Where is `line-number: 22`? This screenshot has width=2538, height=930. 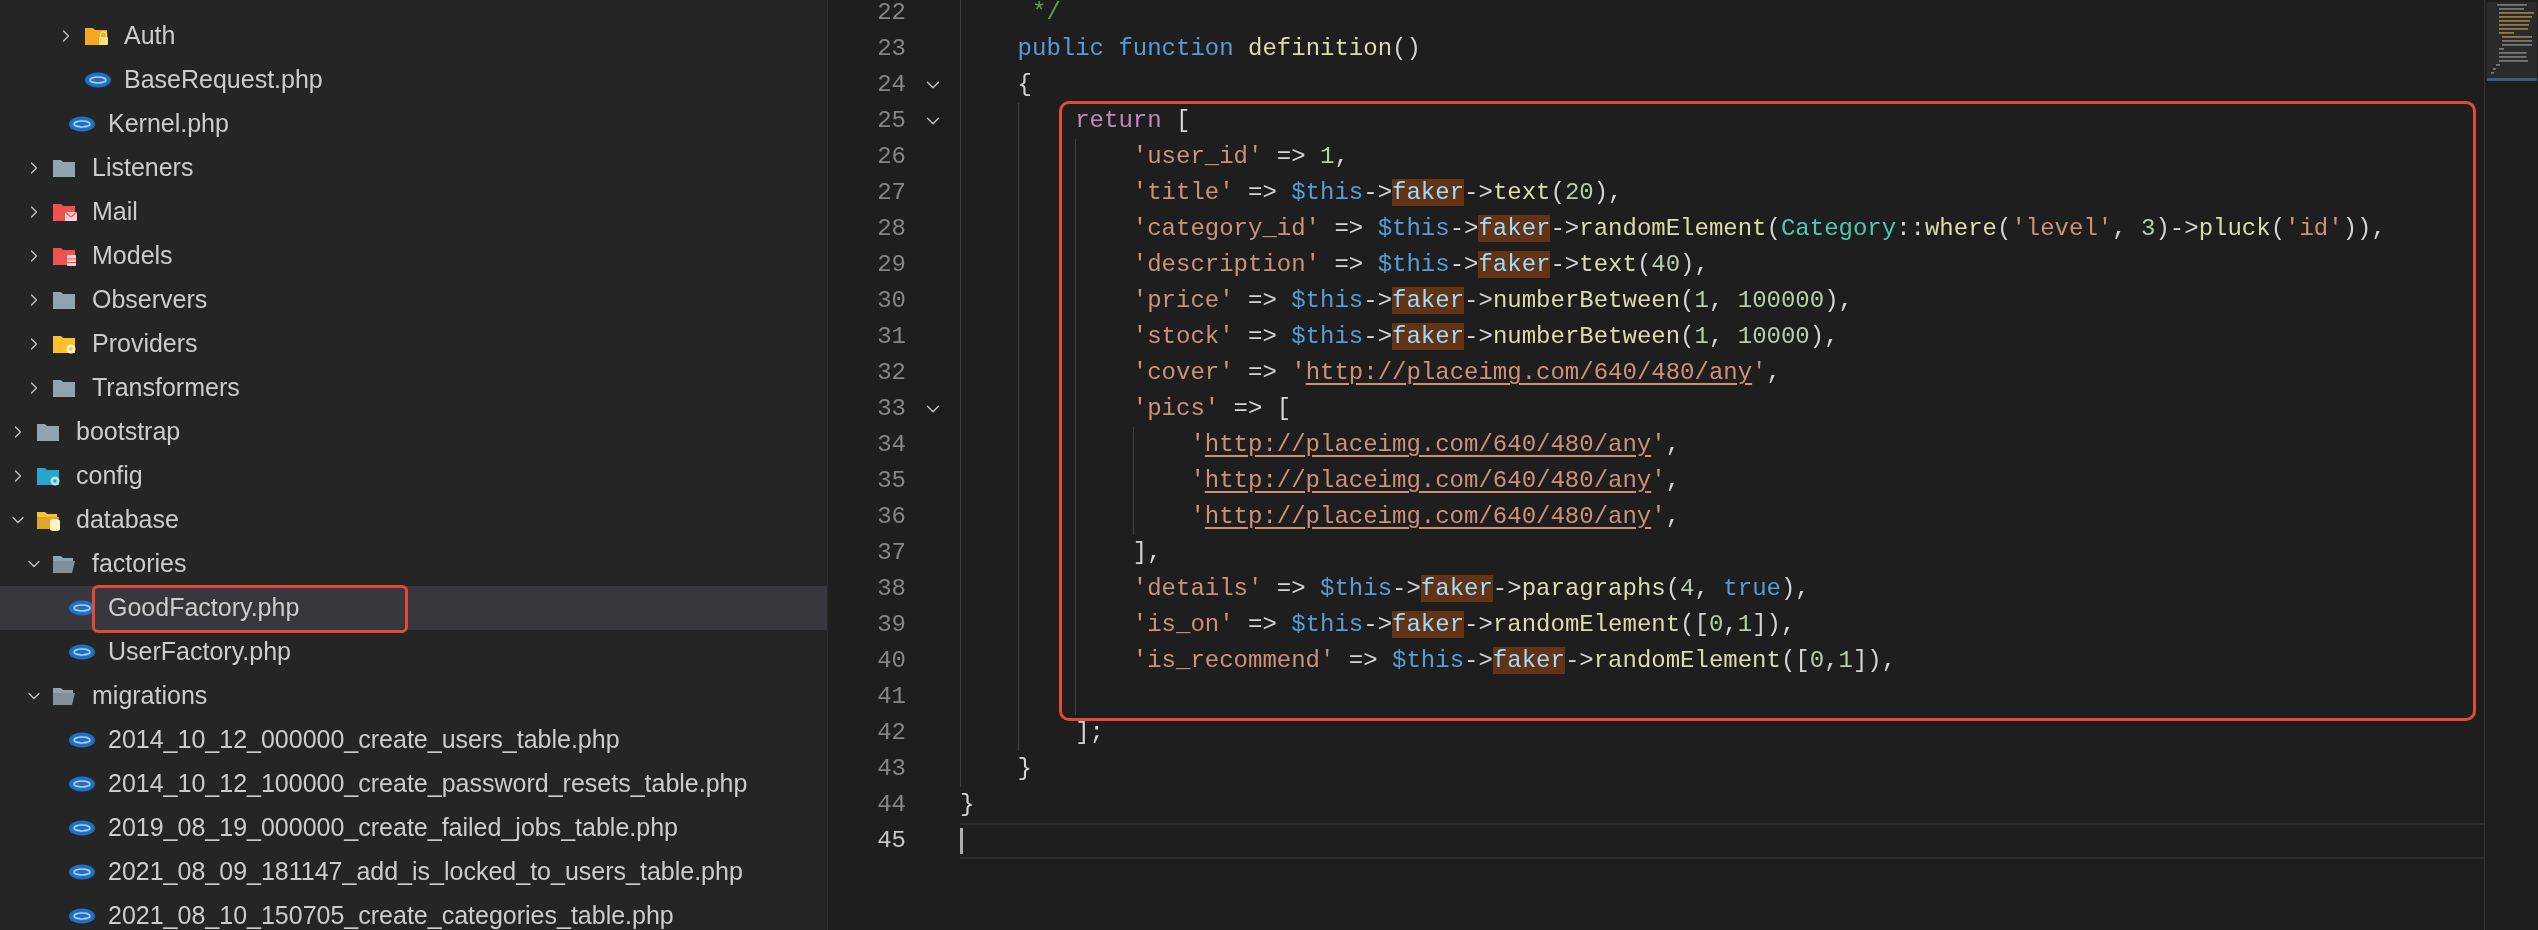
line-number: 22 is located at coordinates (891, 14).